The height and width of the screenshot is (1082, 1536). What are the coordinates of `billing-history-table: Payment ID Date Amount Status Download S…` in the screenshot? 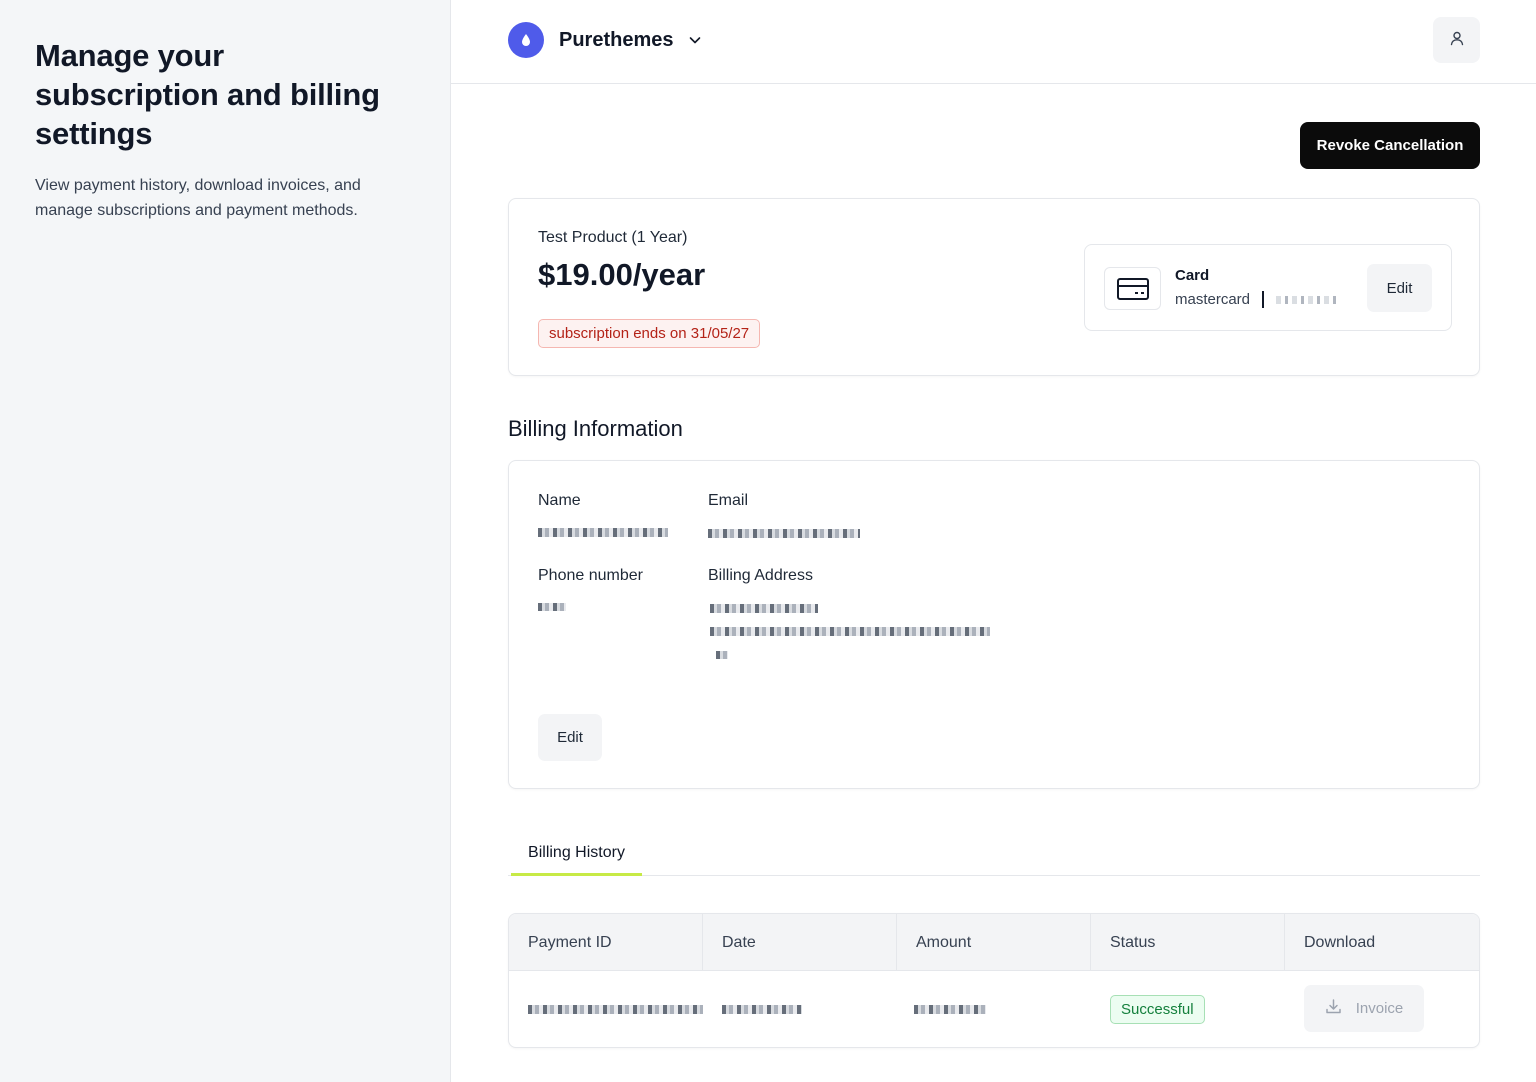 It's located at (994, 980).